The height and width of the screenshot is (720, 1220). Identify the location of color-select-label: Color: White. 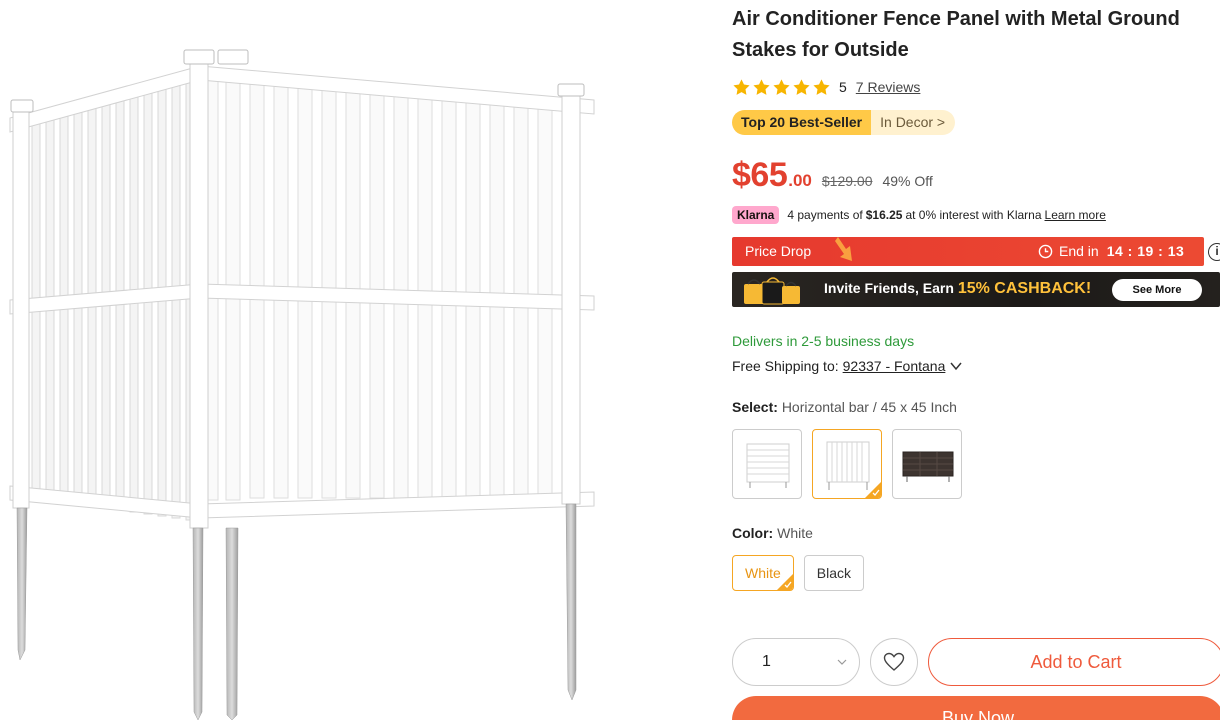
(772, 533).